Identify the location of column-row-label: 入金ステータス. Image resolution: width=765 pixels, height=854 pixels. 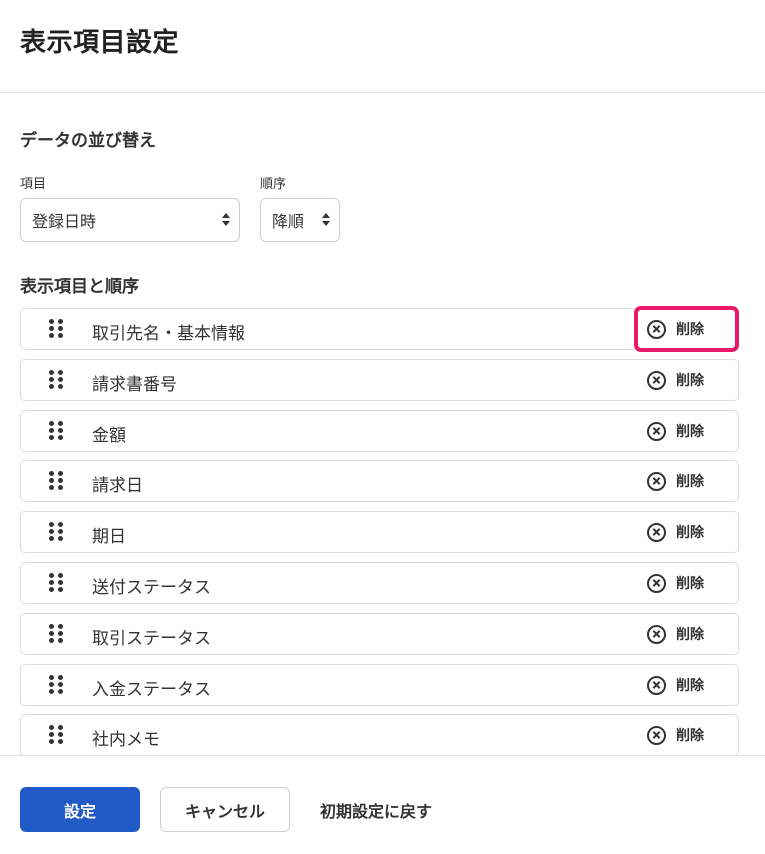
(151, 690).